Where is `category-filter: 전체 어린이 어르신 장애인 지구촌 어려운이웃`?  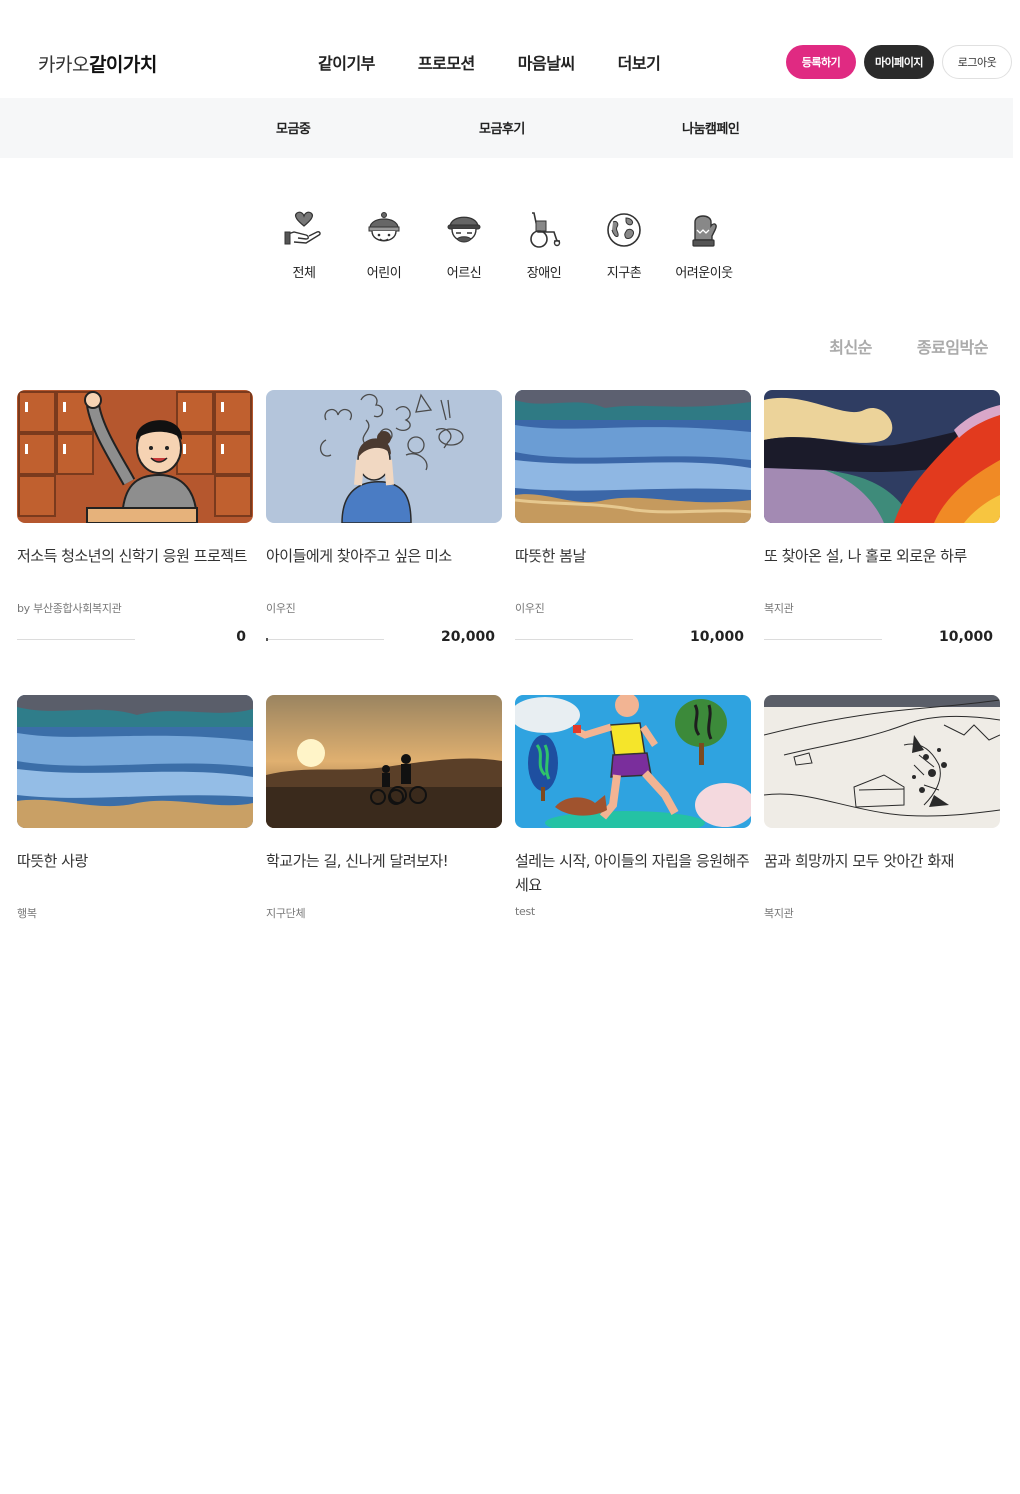 category-filter: 전체 어린이 어르신 장애인 지구촌 어려운이웃 is located at coordinates (504, 245).